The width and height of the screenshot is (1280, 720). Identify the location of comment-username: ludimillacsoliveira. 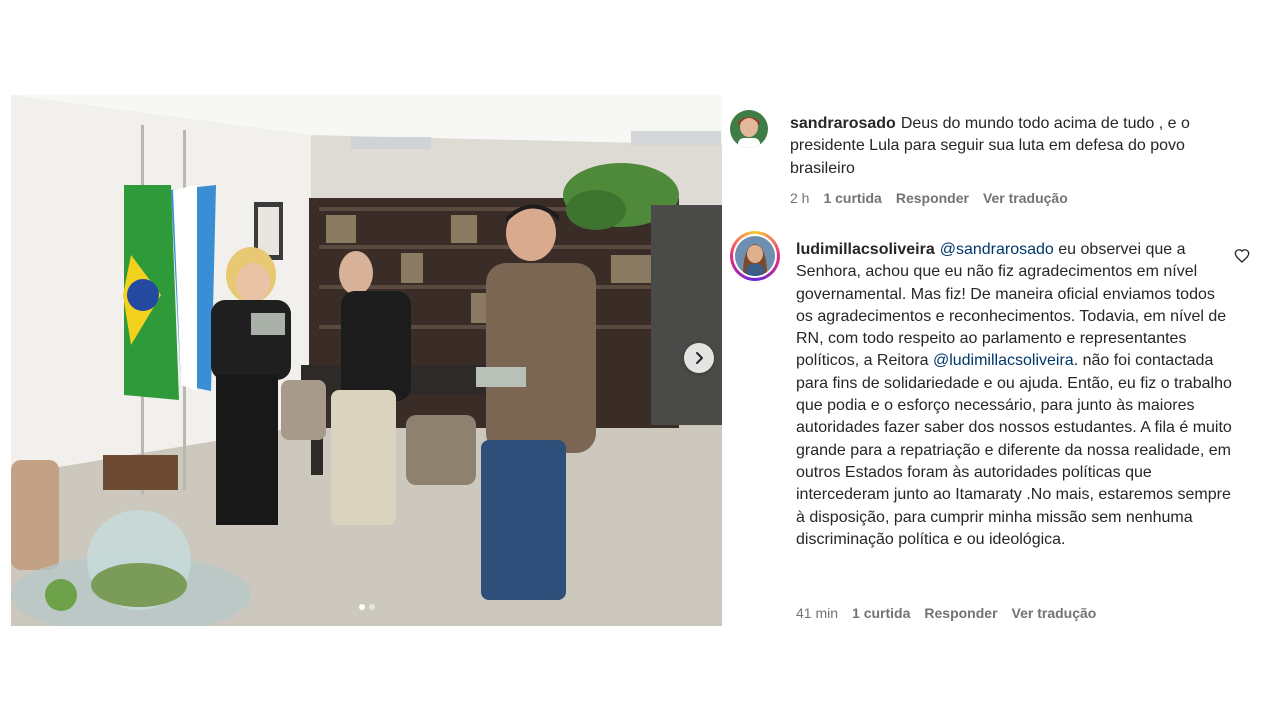
(865, 249).